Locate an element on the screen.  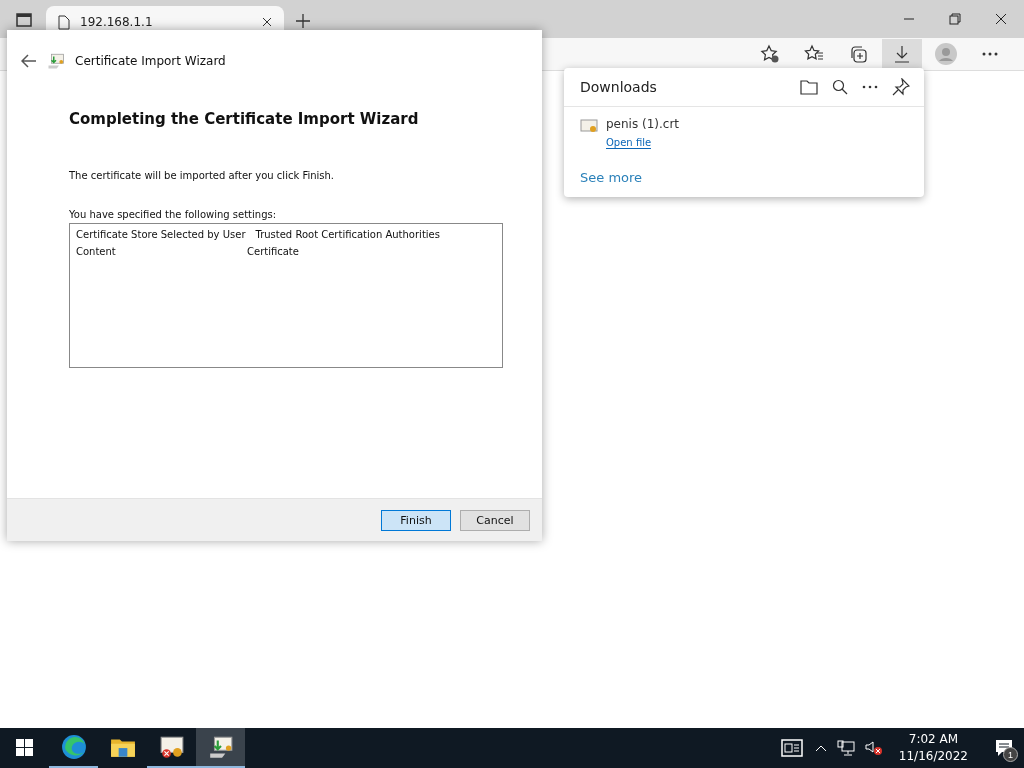
news-icon is located at coordinates (792, 748).